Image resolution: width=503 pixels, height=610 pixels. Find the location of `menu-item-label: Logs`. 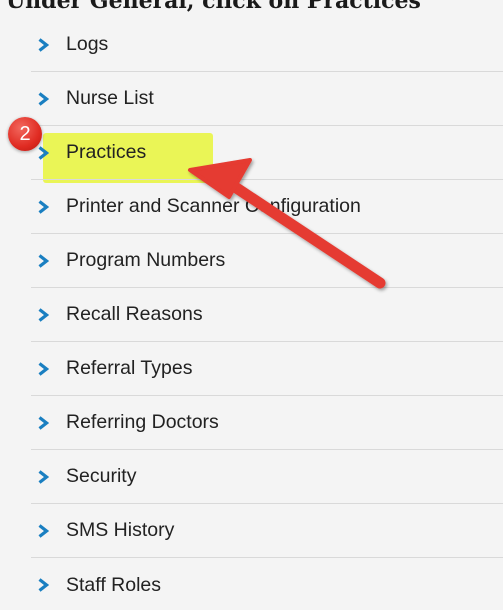

menu-item-label: Logs is located at coordinates (87, 44).